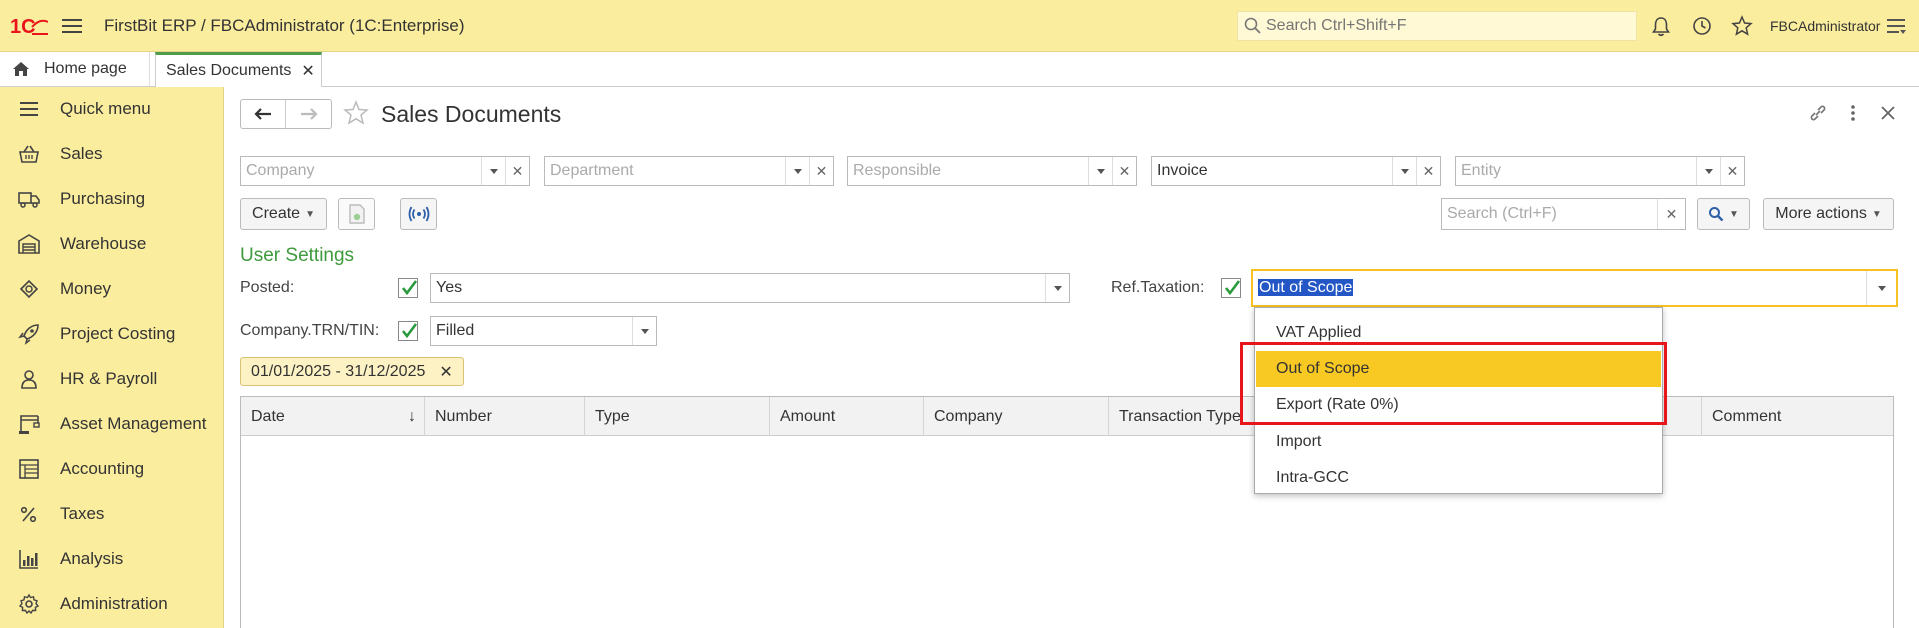 Image resolution: width=1919 pixels, height=628 pixels. Describe the element at coordinates (85, 68) in the screenshot. I see `tab-home-label: Home page` at that location.